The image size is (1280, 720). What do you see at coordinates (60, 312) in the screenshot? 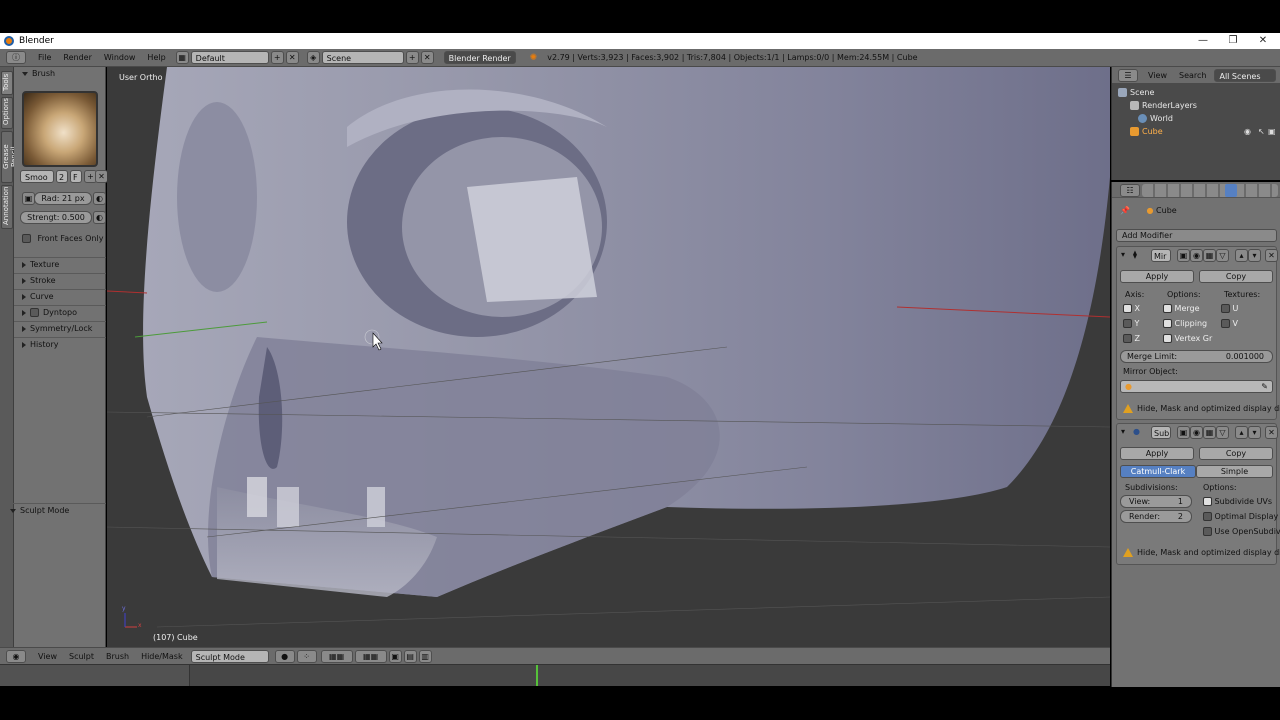
I see `dyntopo-panel-header: Dyntopo` at bounding box center [60, 312].